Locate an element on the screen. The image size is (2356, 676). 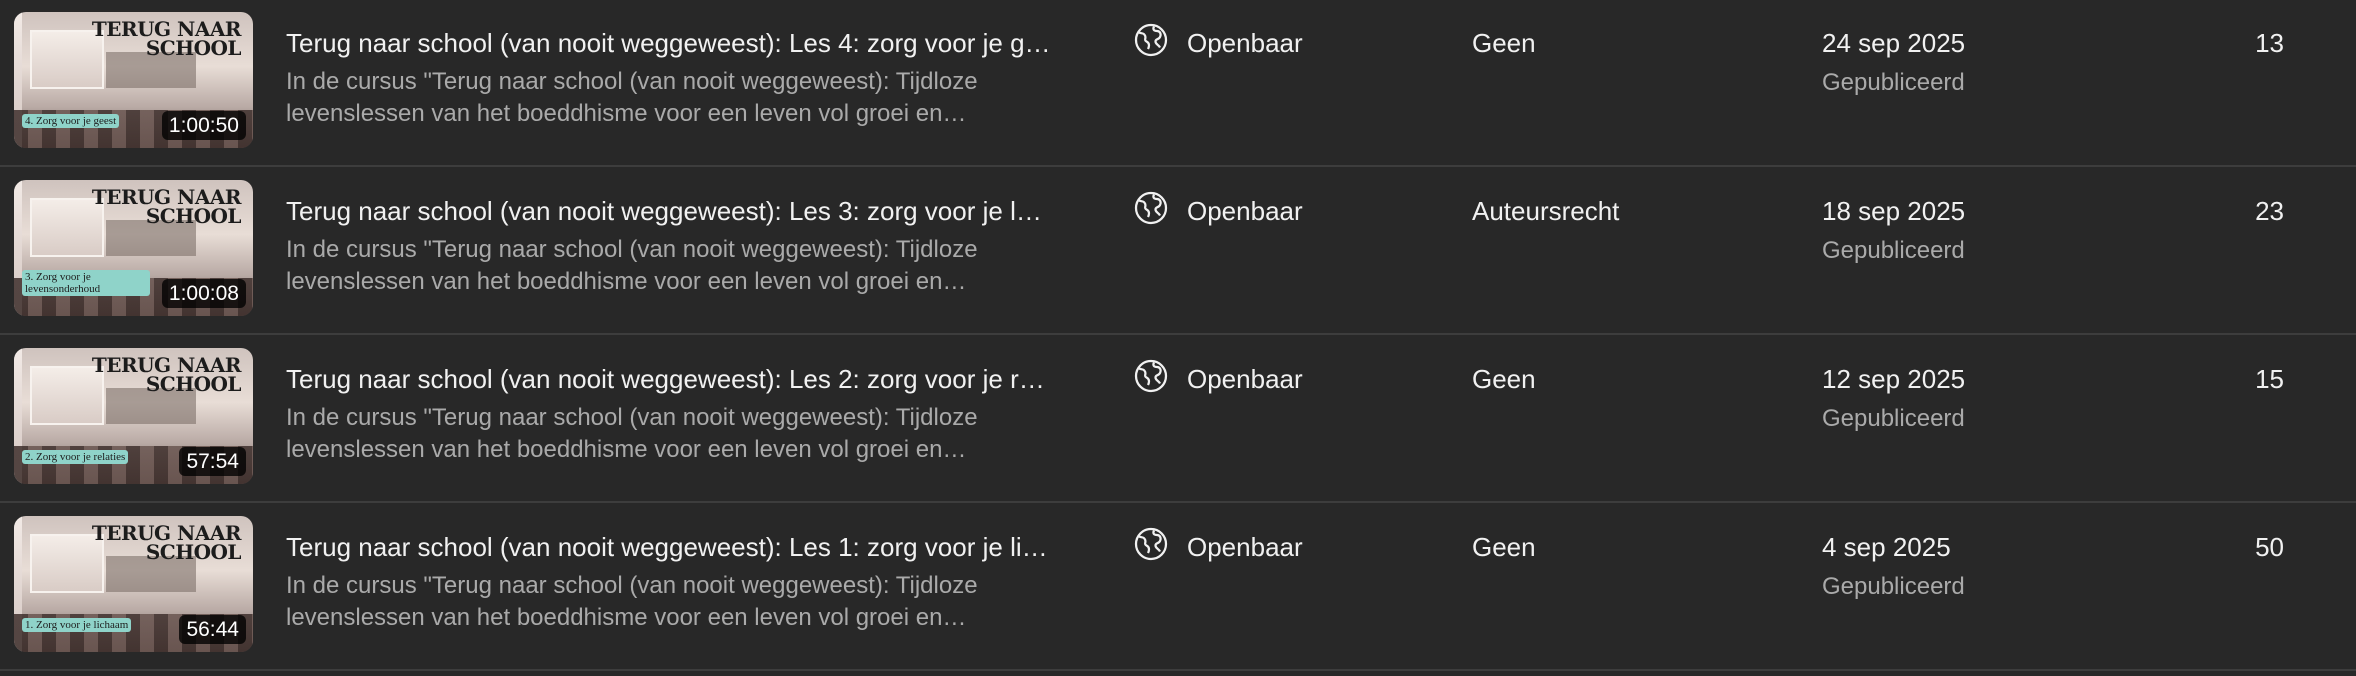
publish-date: 12 sep 2025 is located at coordinates (1894, 379).